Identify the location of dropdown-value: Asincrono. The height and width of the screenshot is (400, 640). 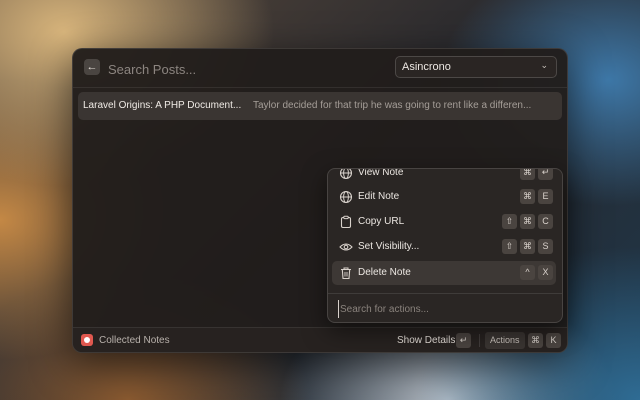
(426, 67).